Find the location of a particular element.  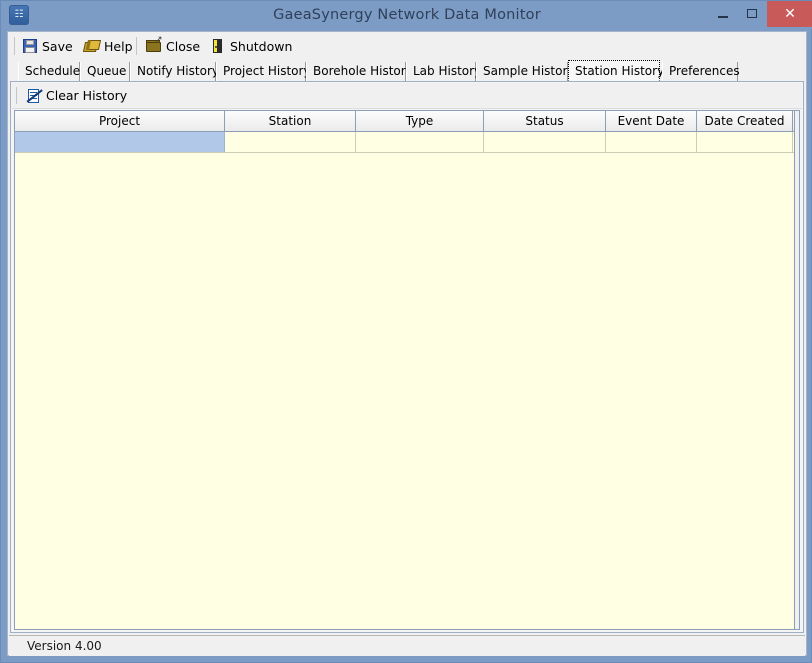

cell-date-created is located at coordinates (745, 142).